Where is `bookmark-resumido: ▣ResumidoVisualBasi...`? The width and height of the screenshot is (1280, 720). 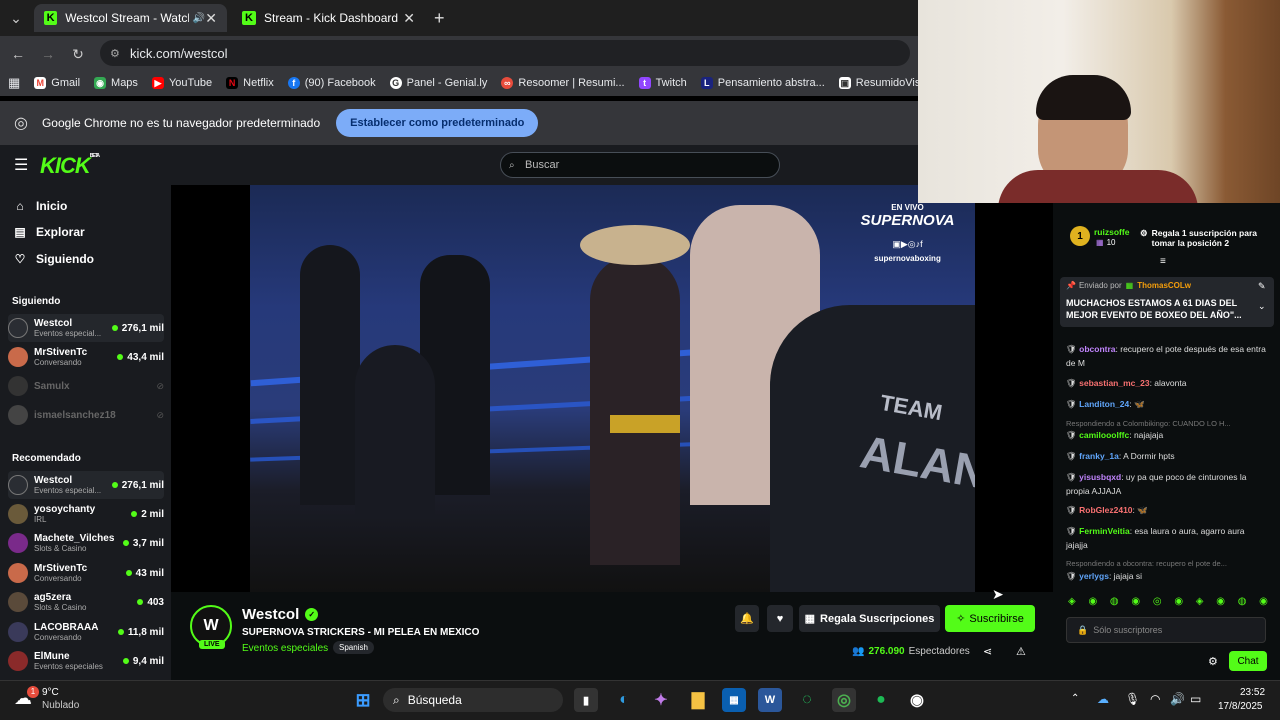
bookmark-resumido: ▣ResumidoVisualBasi... is located at coordinates (878, 83).